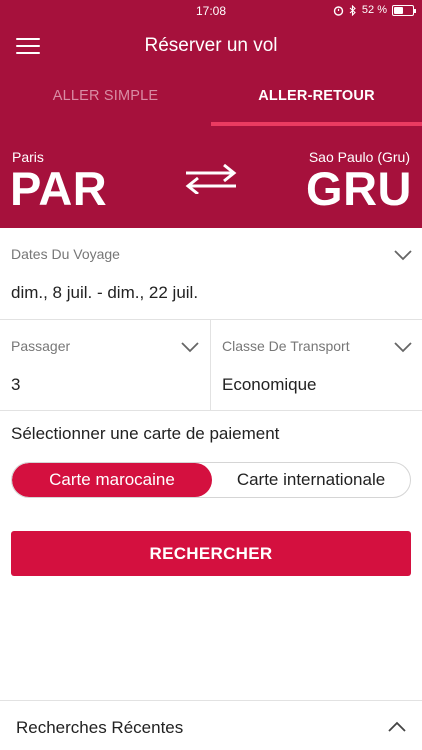 The image size is (422, 750). Describe the element at coordinates (269, 385) in the screenshot. I see `travel-class-value: Economique` at that location.